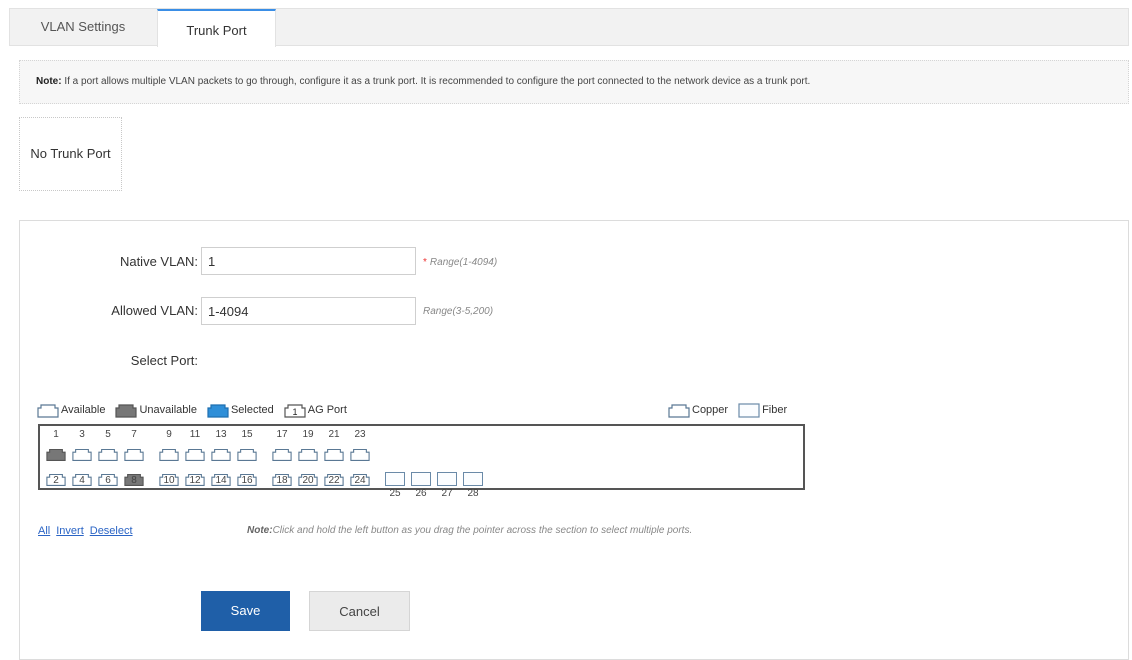  I want to click on port-number-label: 10, so click(169, 480).